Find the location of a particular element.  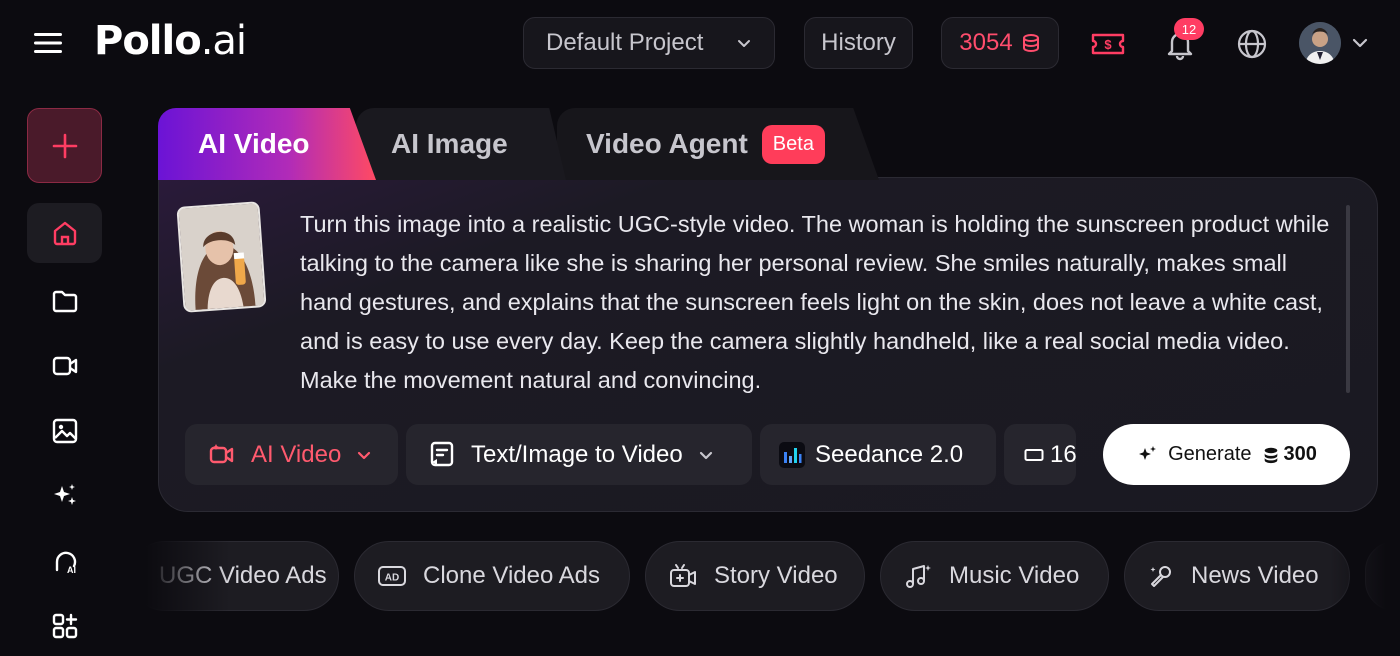

svg-text: AI is located at coordinates (71, 570).